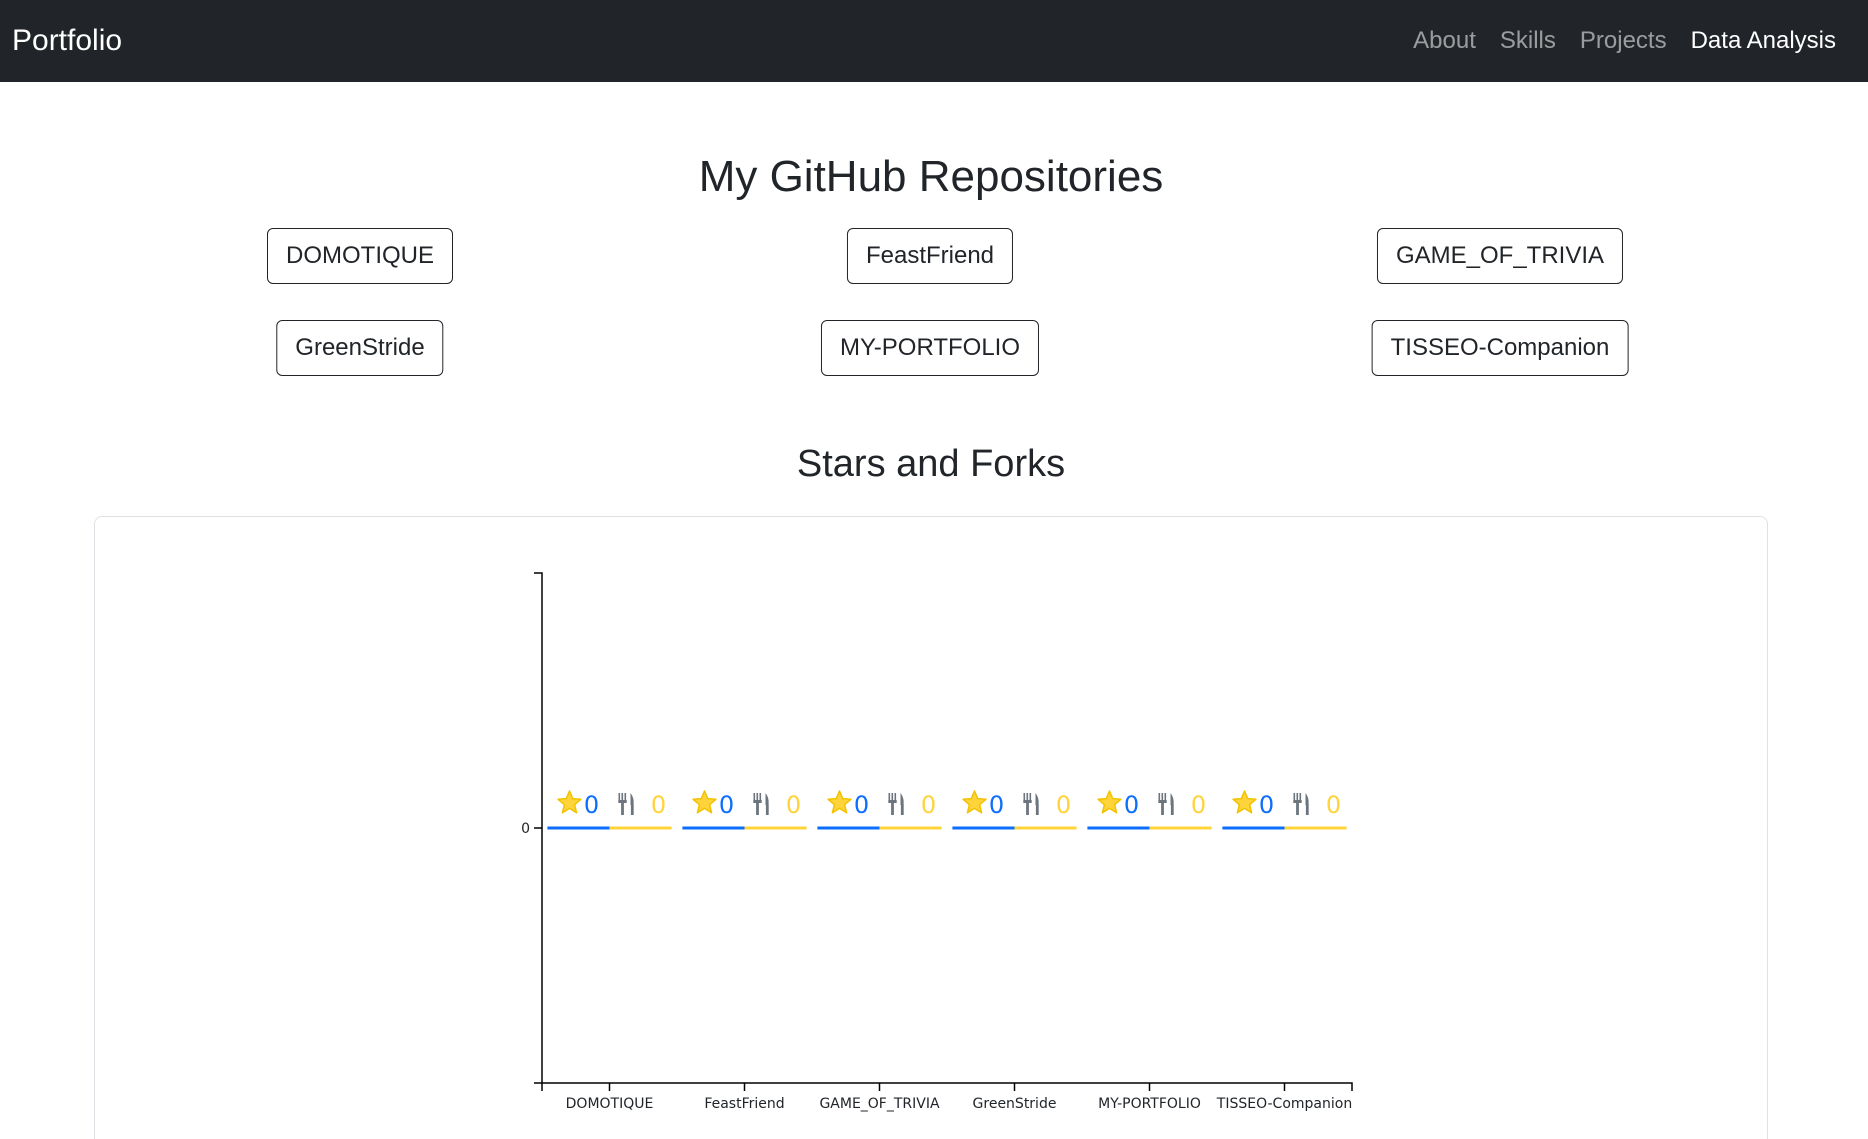  Describe the element at coordinates (67, 41) in the screenshot. I see `brand-logo: Portfolio` at that location.